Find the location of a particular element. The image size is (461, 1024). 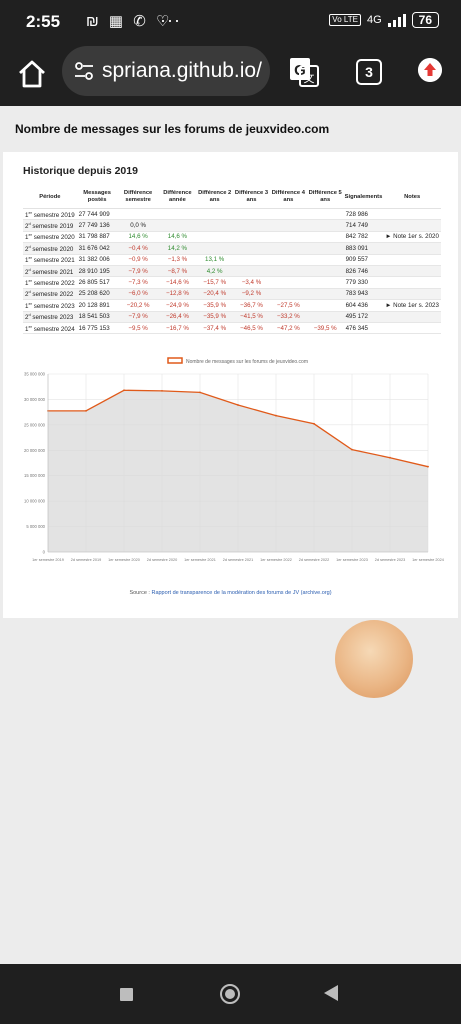

y-tick-label: 35 000 000 is located at coordinates (35, 374).